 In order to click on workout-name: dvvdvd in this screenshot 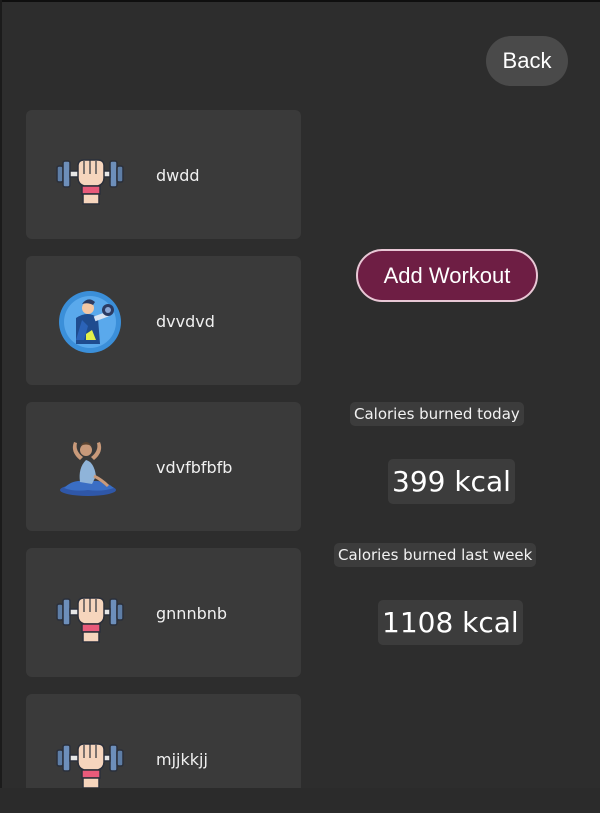, I will do `click(185, 321)`.